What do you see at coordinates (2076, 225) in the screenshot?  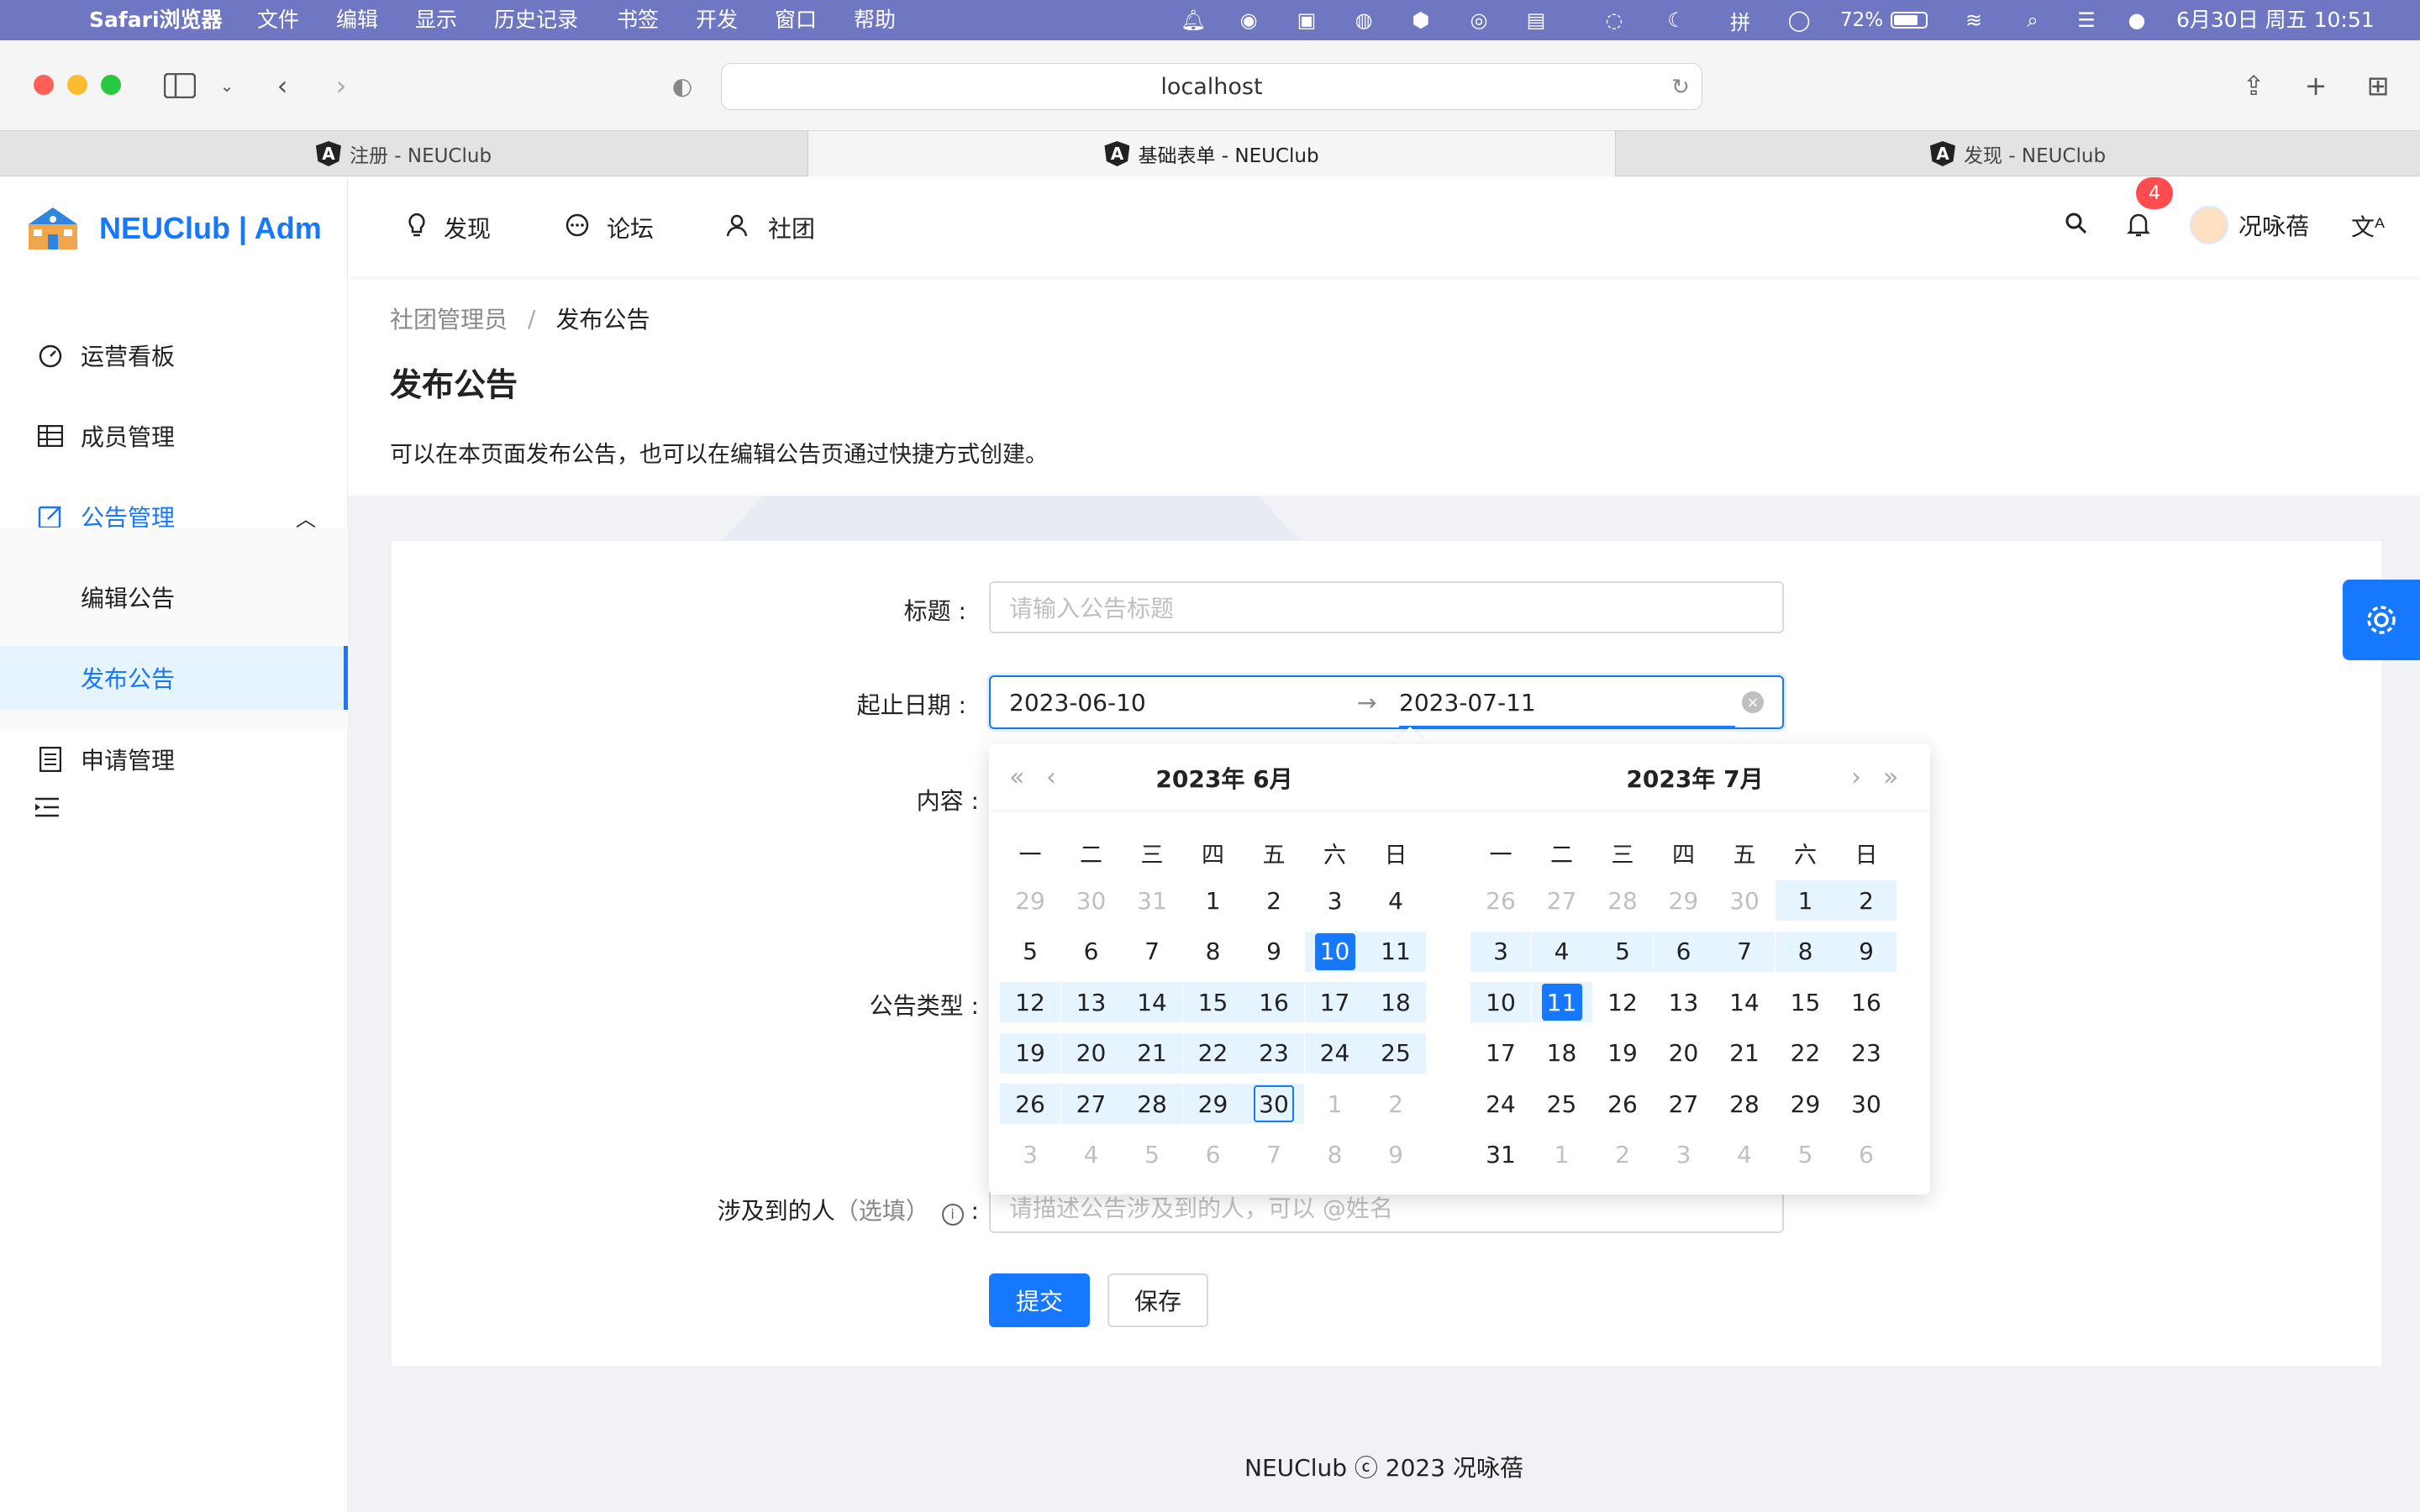 I see `header-search-icon` at bounding box center [2076, 225].